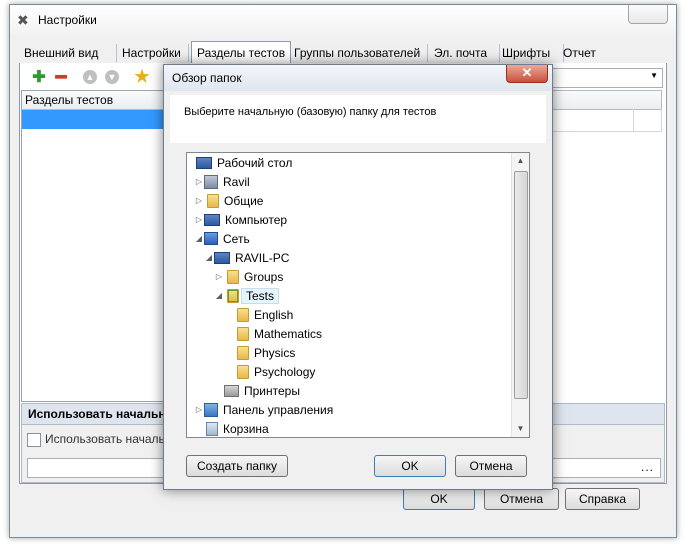 Image resolution: width=689 pixels, height=548 pixels. I want to click on tree-node-shared: ▷ Общие, so click(228, 200).